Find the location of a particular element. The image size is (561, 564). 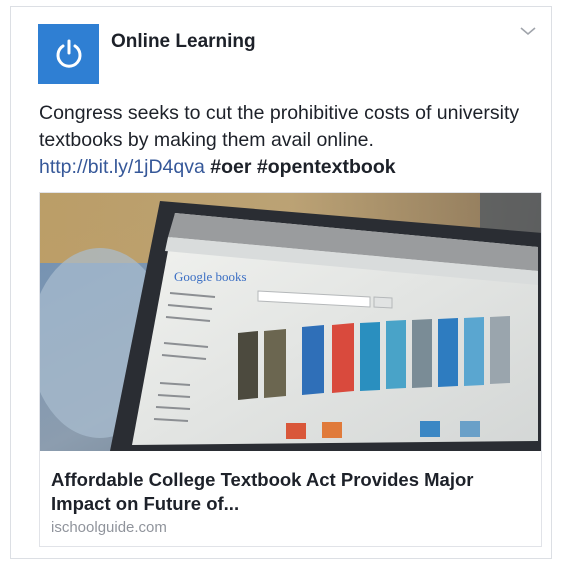

post-link: http://bit.ly/1jD4qva is located at coordinates (122, 167).